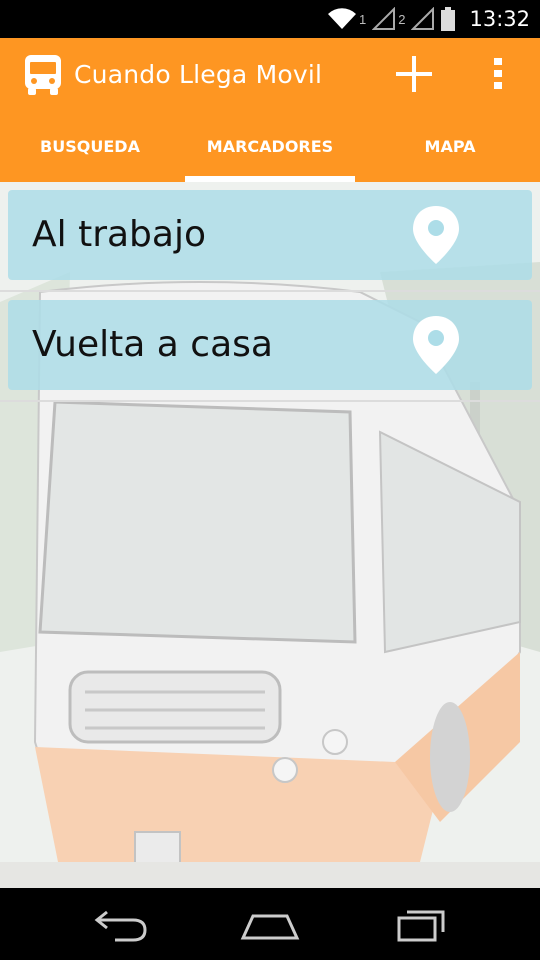 The width and height of the screenshot is (540, 960). I want to click on add-icon, so click(414, 74).